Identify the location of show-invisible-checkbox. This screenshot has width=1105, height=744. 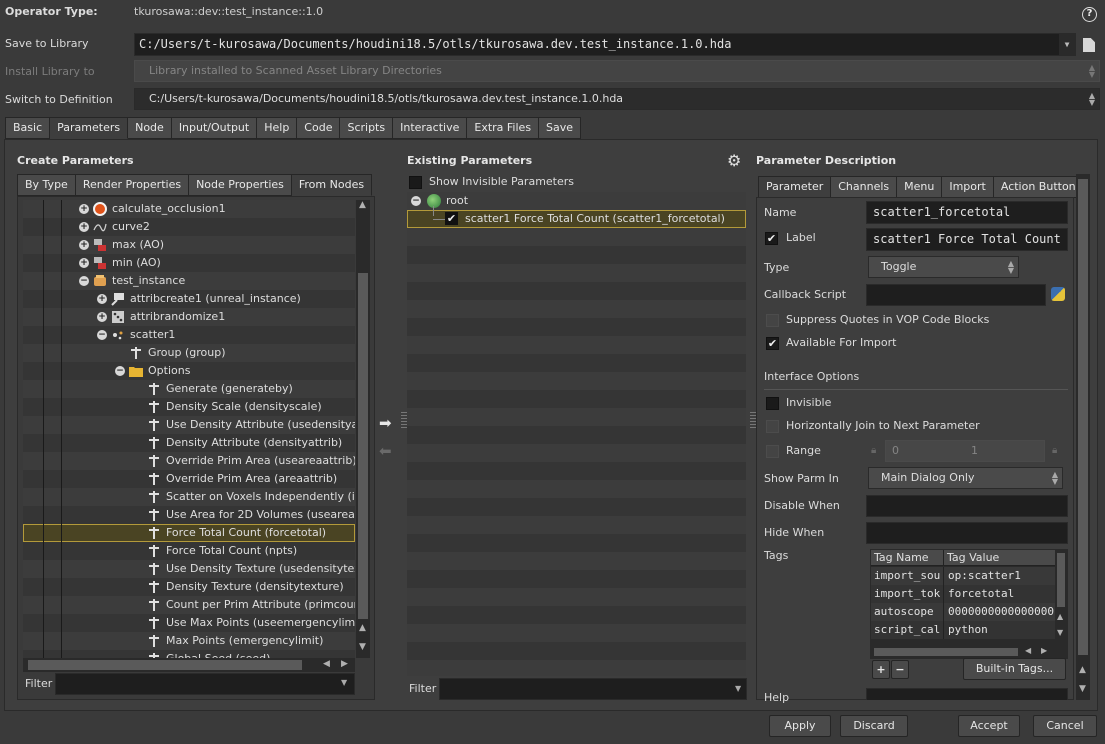
(415, 182).